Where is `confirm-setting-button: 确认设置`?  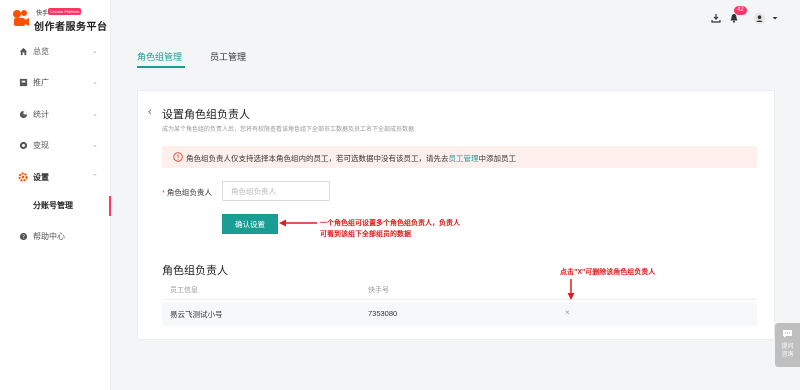 confirm-setting-button: 确认设置 is located at coordinates (250, 224).